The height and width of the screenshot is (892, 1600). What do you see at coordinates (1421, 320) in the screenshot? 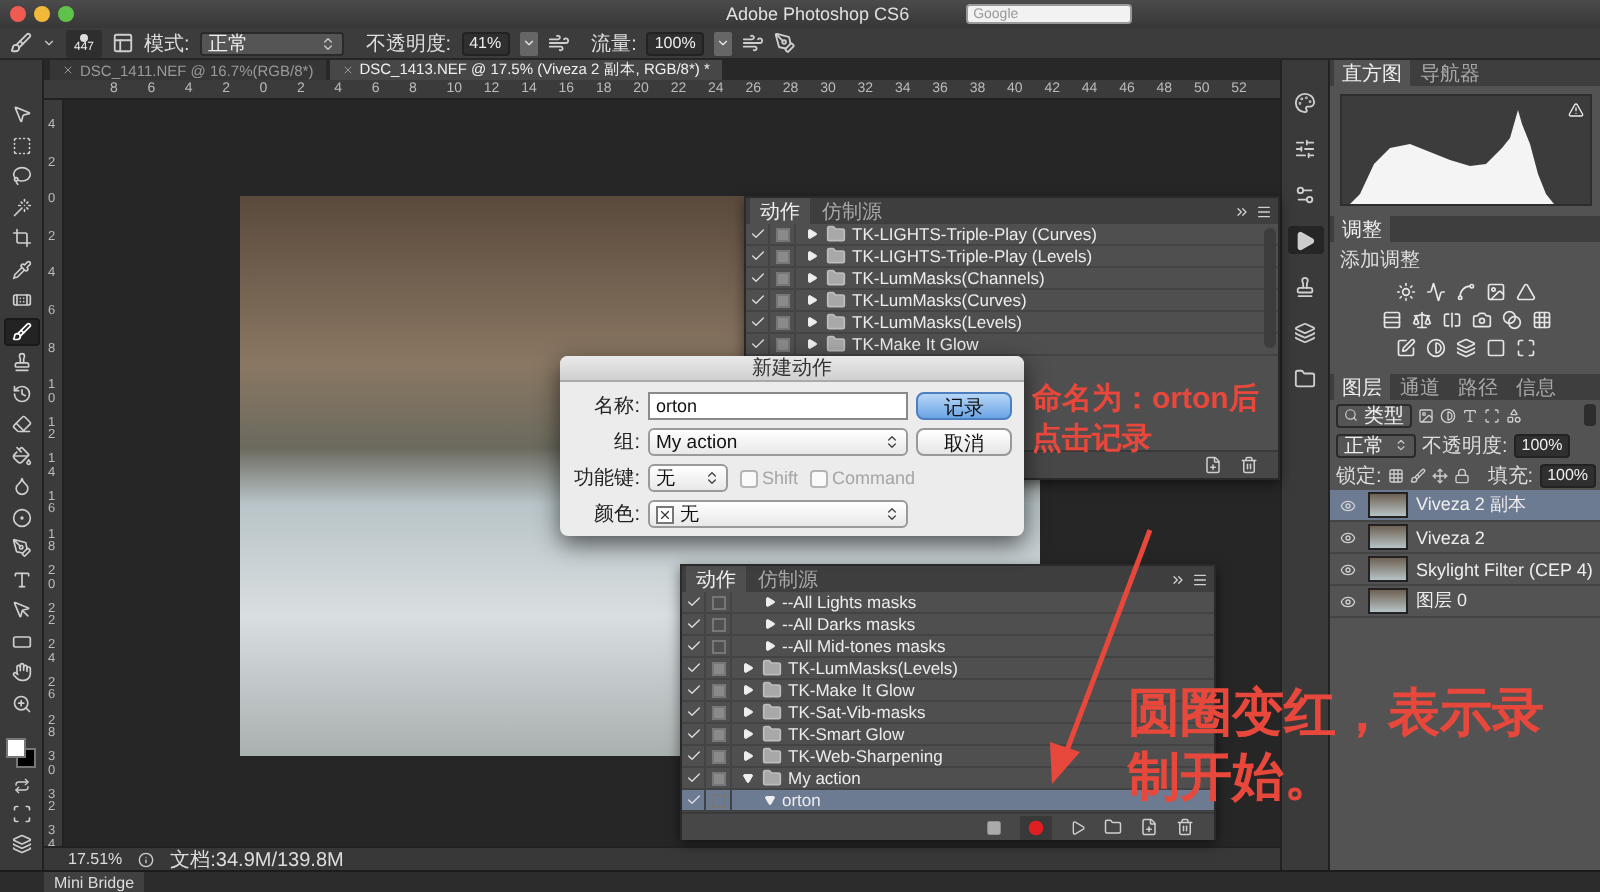
I see `scale-icon` at bounding box center [1421, 320].